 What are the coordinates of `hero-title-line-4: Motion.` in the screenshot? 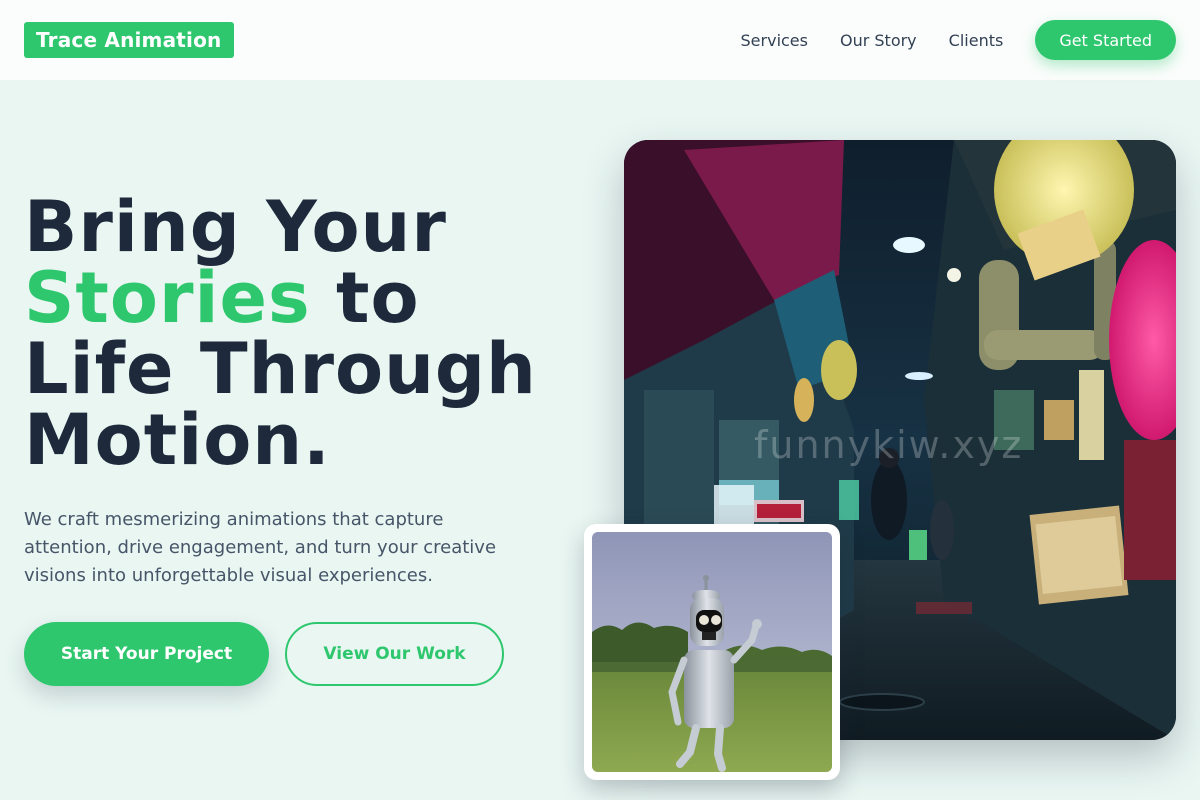 It's located at (177, 440).